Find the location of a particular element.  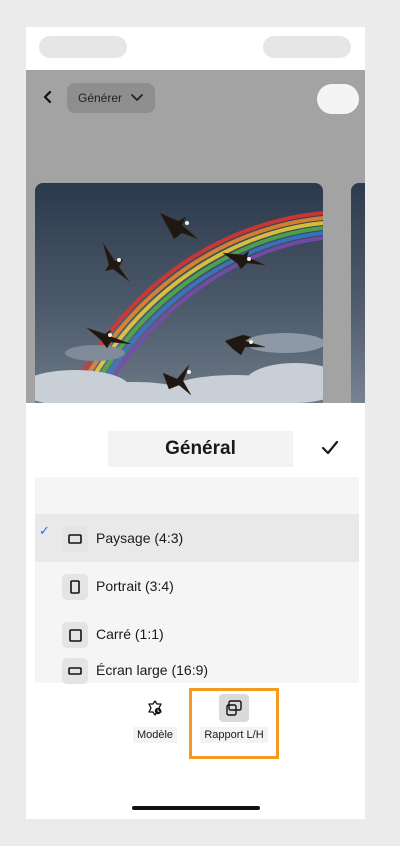

option-label: Portrait (3:4) is located at coordinates (135, 586).